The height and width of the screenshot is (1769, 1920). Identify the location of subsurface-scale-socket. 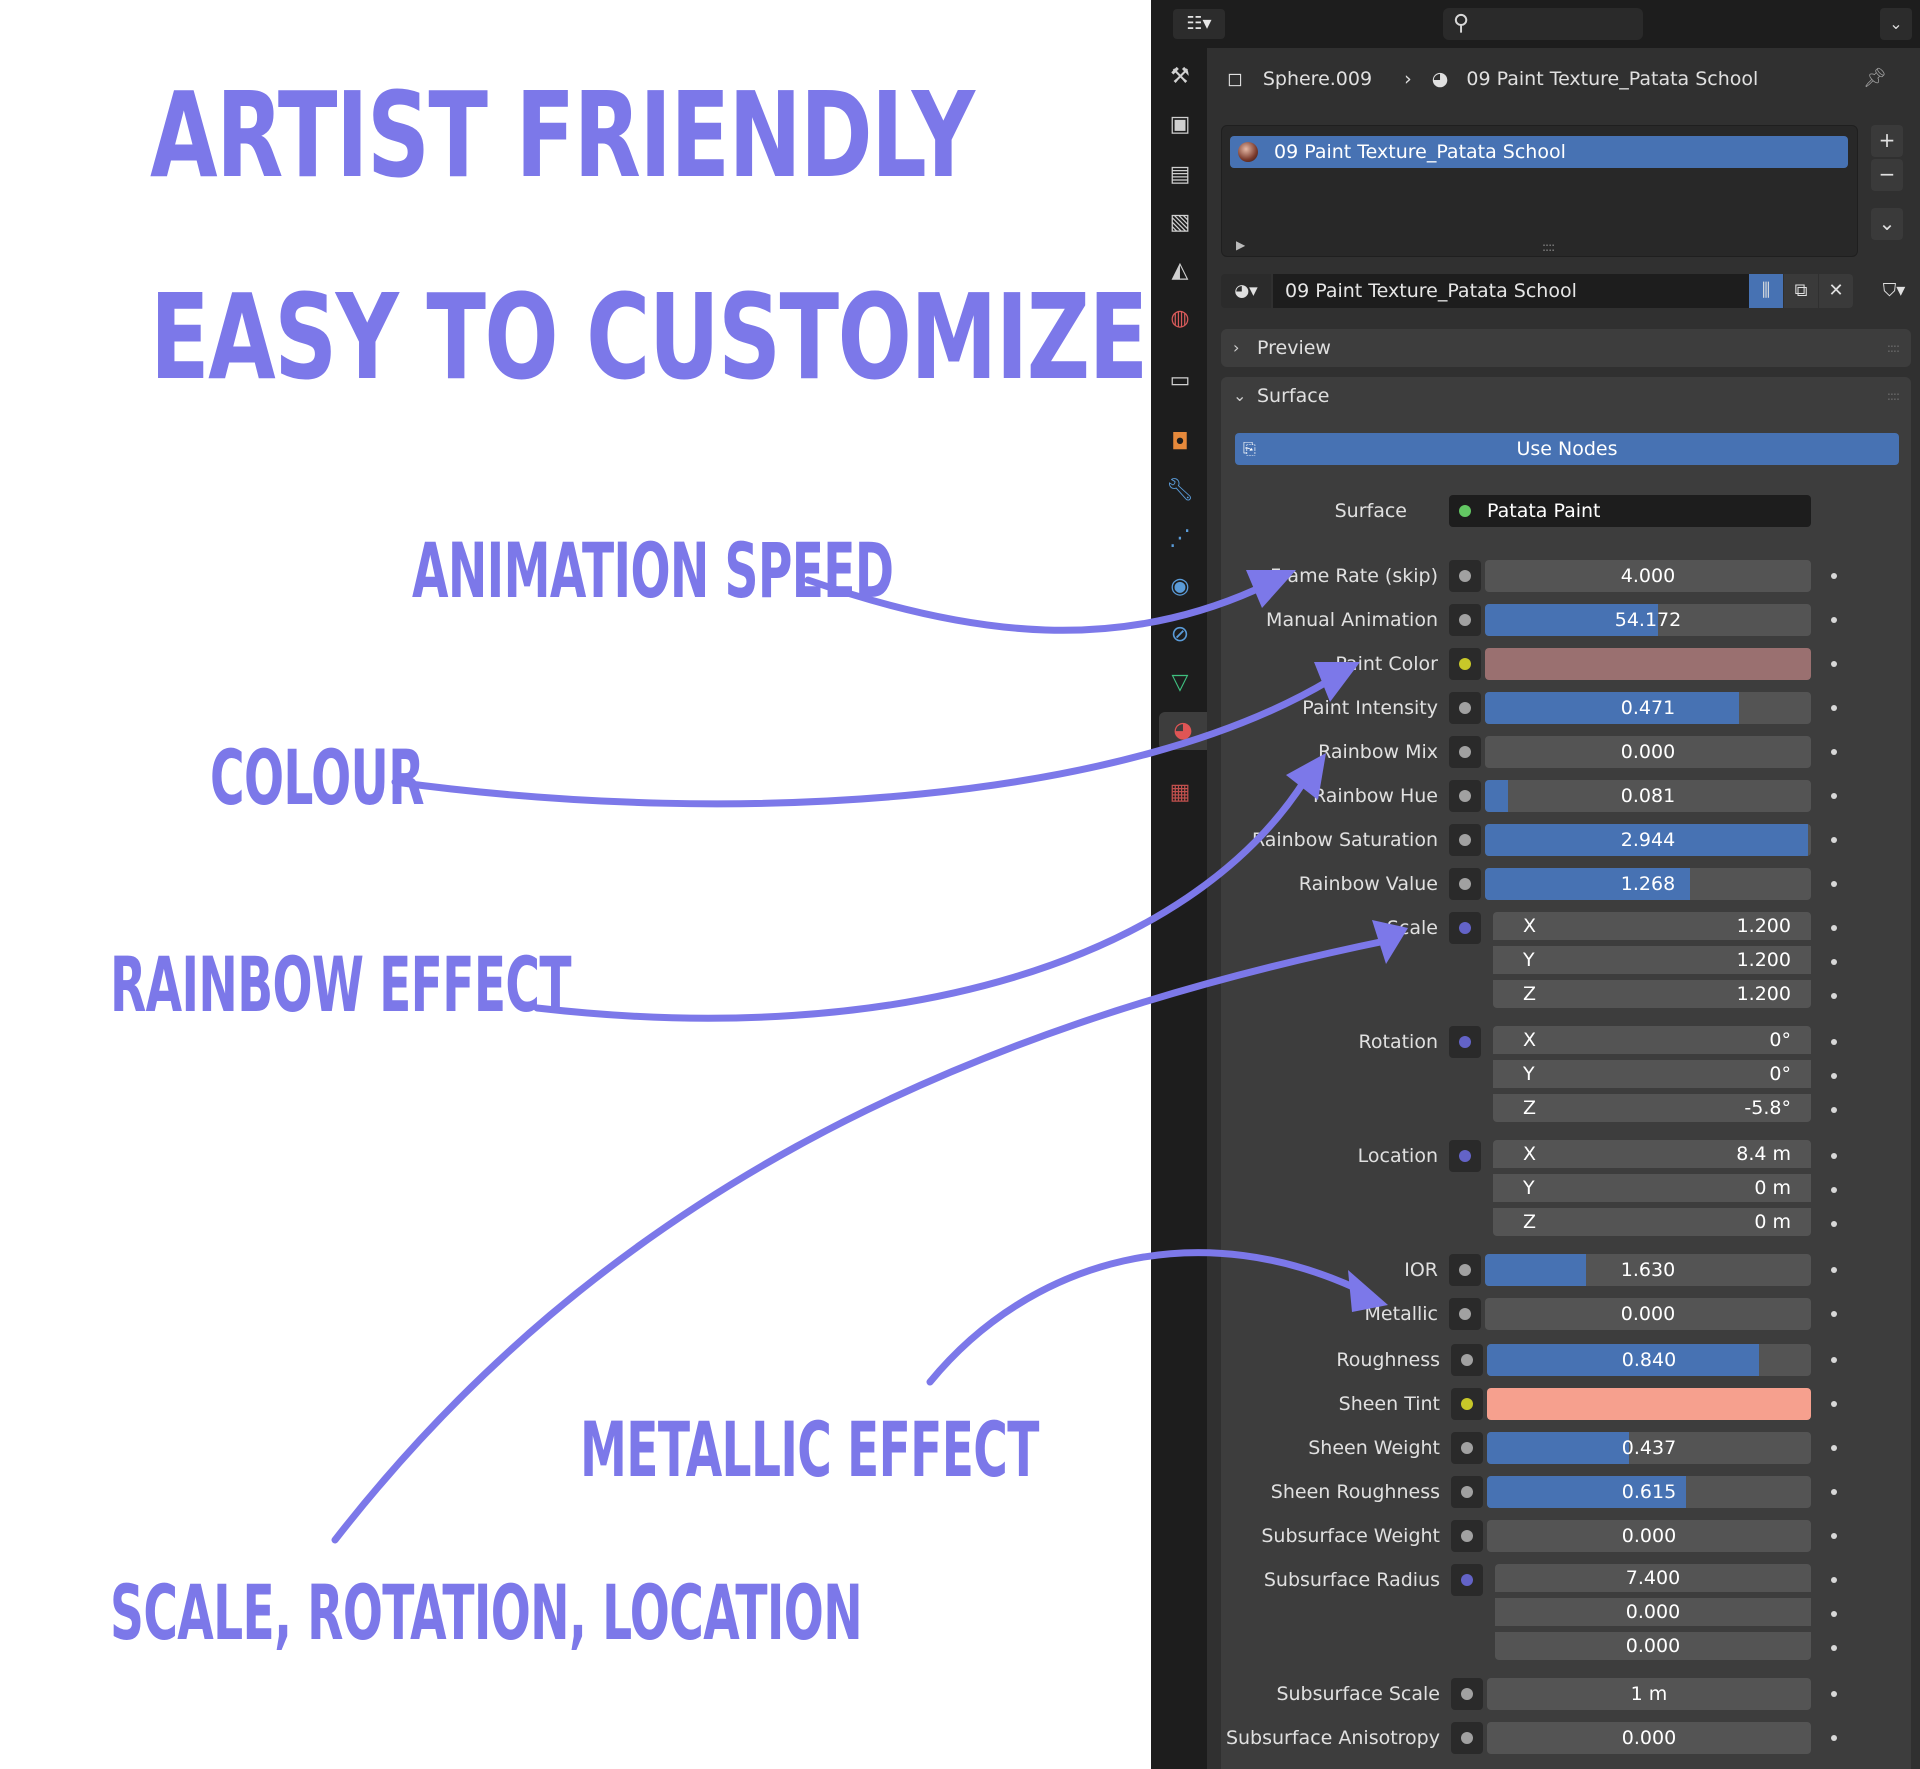
(1467, 1694).